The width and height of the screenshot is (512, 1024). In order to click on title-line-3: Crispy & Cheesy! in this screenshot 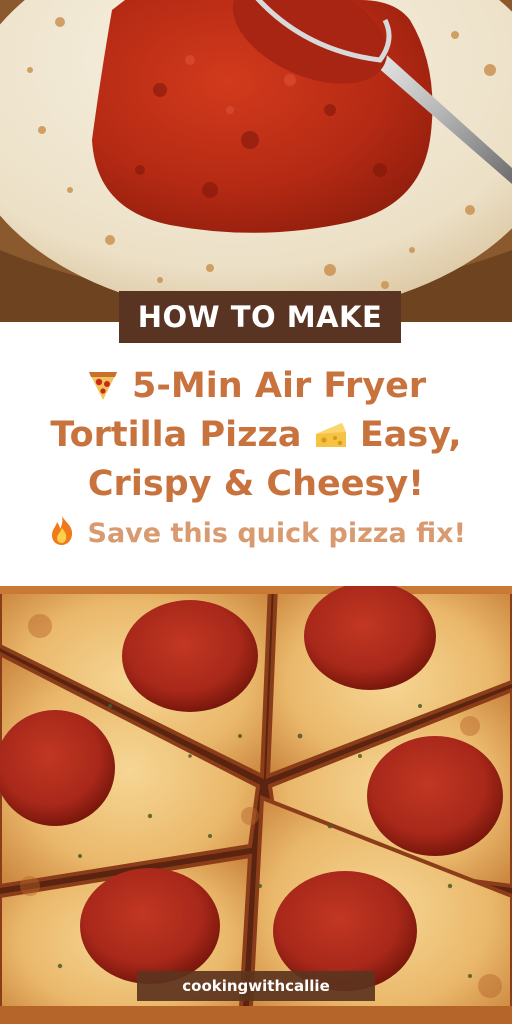, I will do `click(256, 484)`.